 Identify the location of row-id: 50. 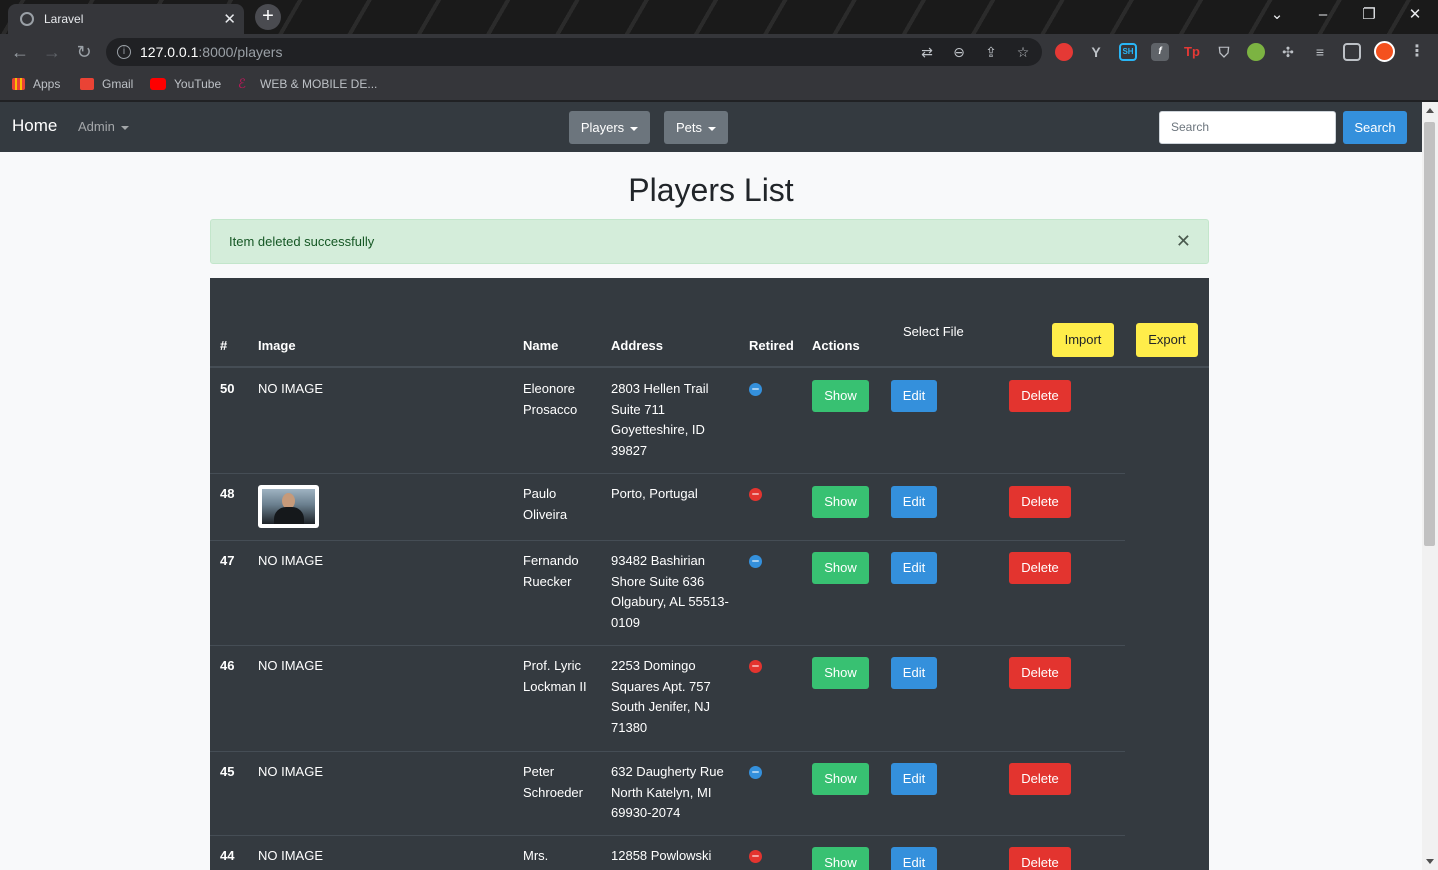
(227, 388).